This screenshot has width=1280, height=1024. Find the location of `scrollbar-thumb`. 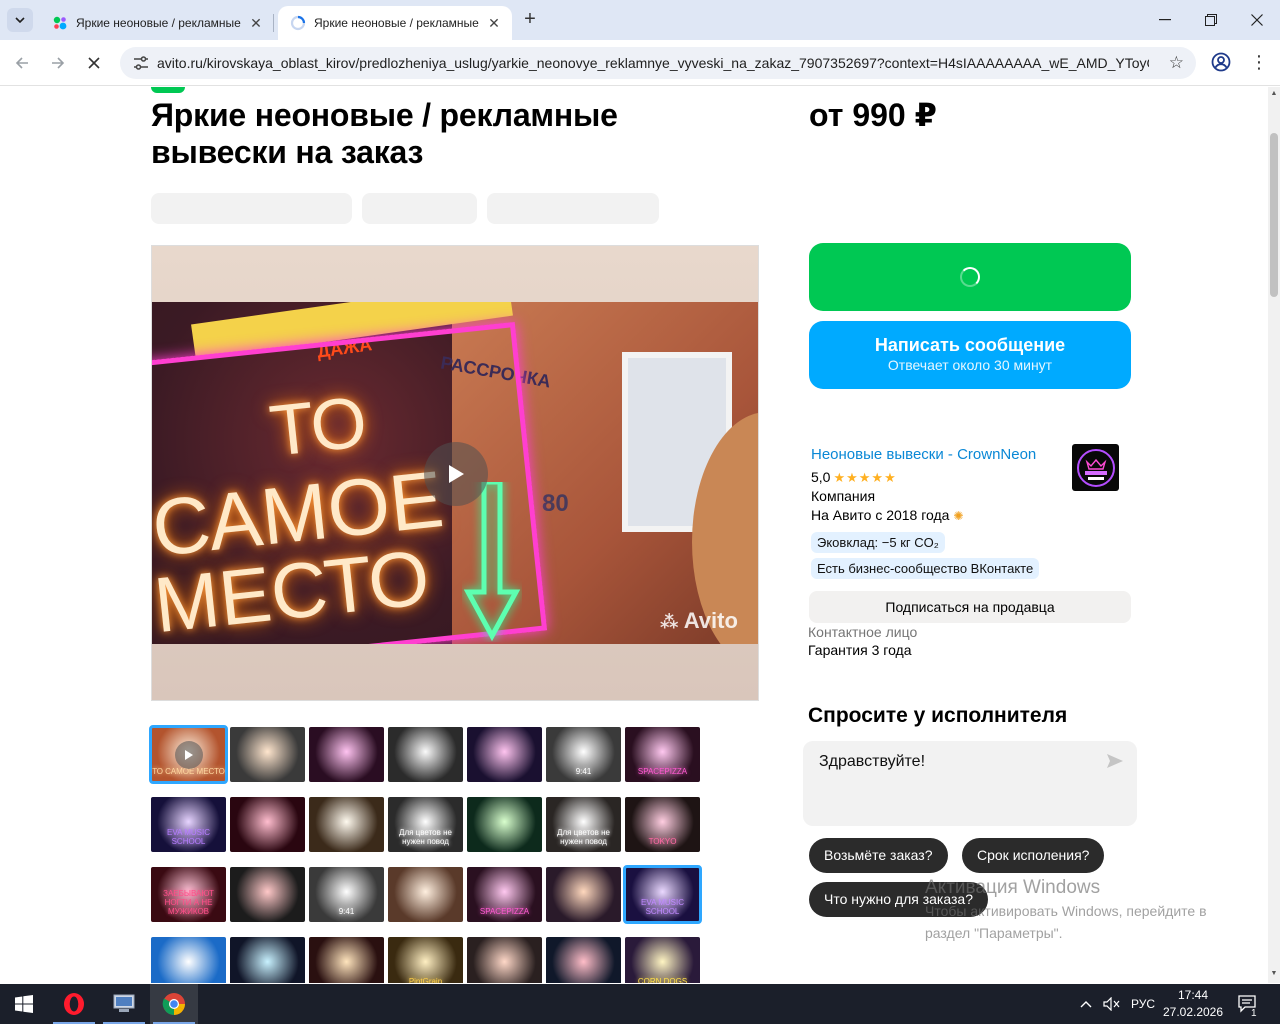

scrollbar-thumb is located at coordinates (1274, 215).